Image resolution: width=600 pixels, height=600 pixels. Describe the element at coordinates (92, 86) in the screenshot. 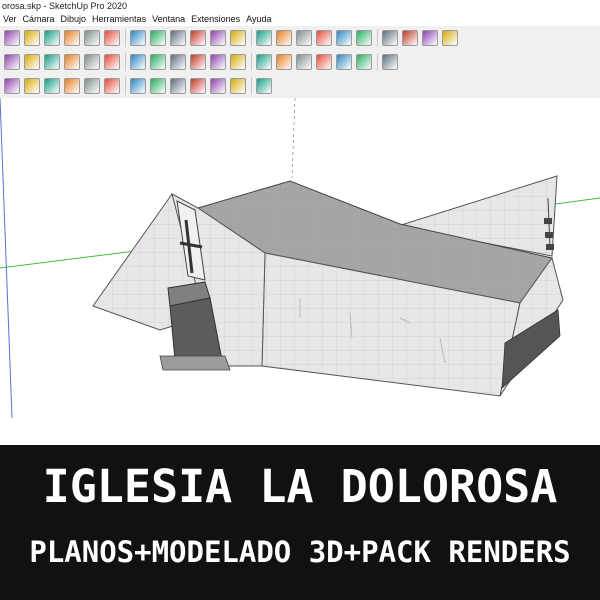

I see `offset-icon` at that location.